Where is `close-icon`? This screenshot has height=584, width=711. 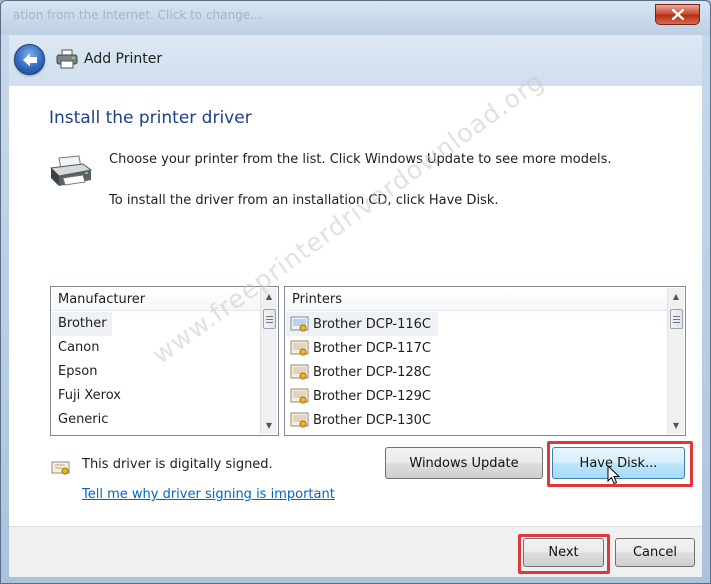
close-icon is located at coordinates (677, 14).